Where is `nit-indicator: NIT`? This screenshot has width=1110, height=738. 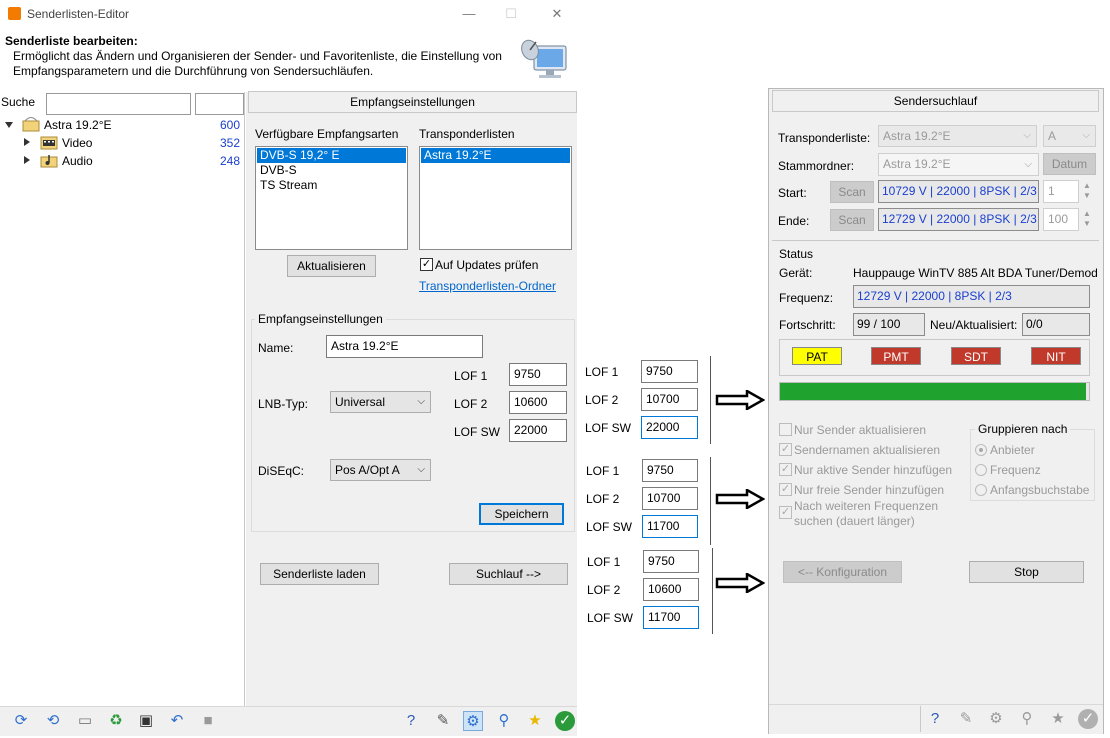
nit-indicator: NIT is located at coordinates (1056, 356).